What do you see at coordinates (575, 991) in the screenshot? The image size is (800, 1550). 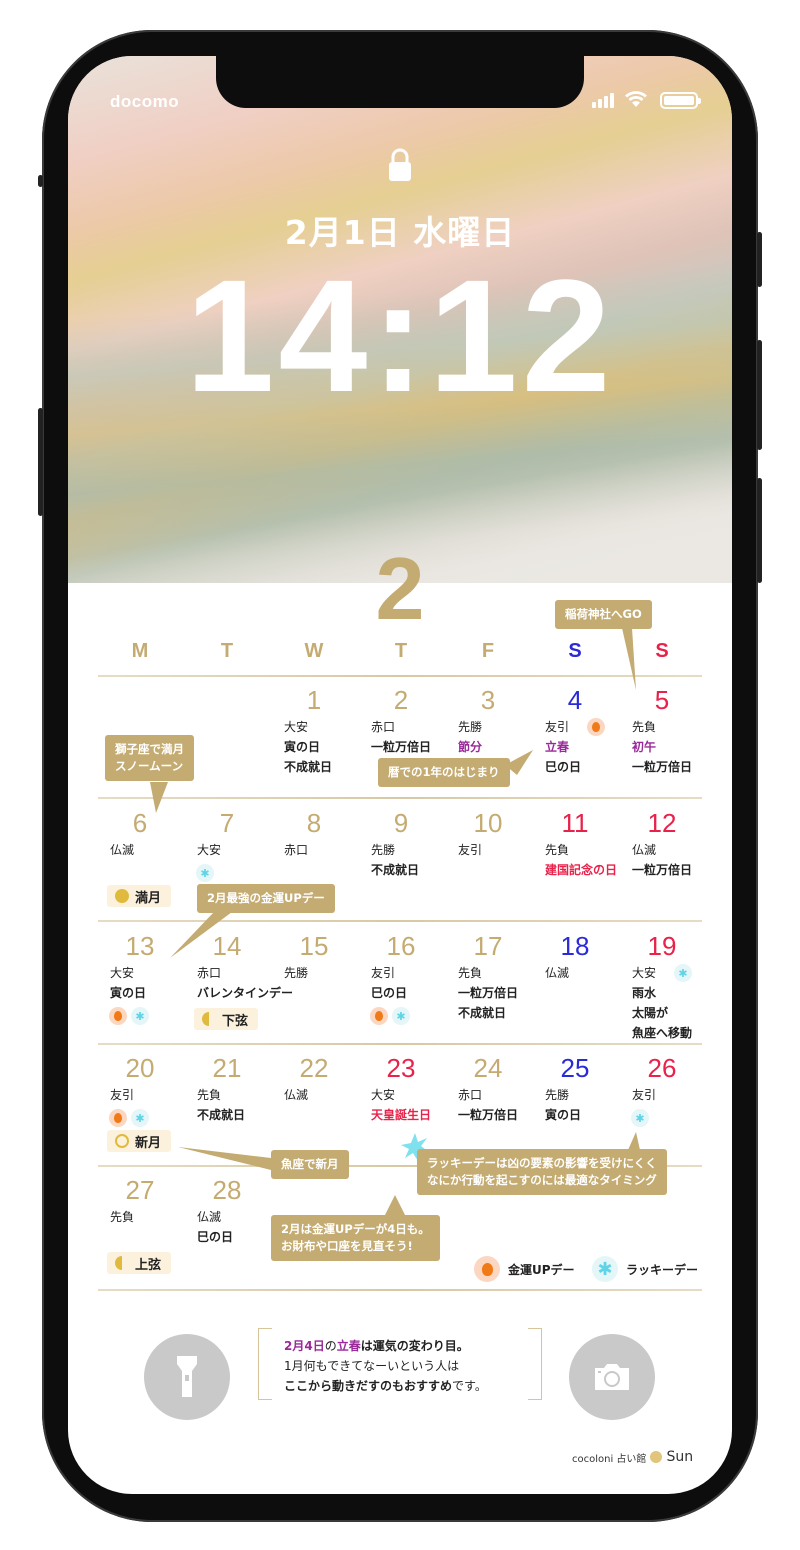 I see `calendar-day: 18 仏滅` at bounding box center [575, 991].